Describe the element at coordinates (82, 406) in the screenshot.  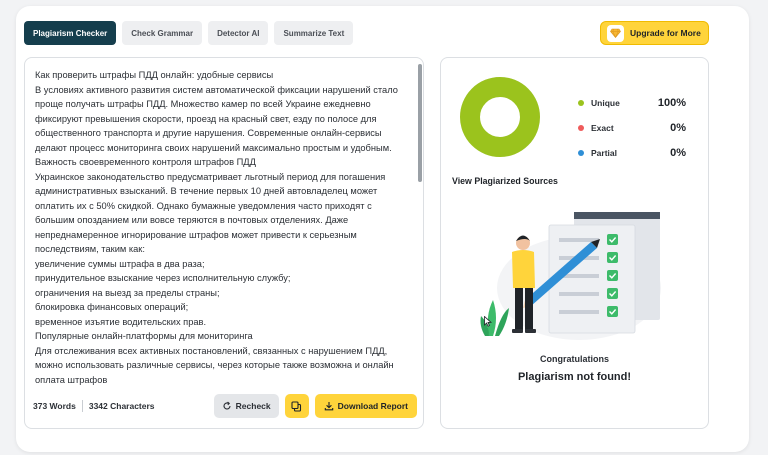
I see `divider` at that location.